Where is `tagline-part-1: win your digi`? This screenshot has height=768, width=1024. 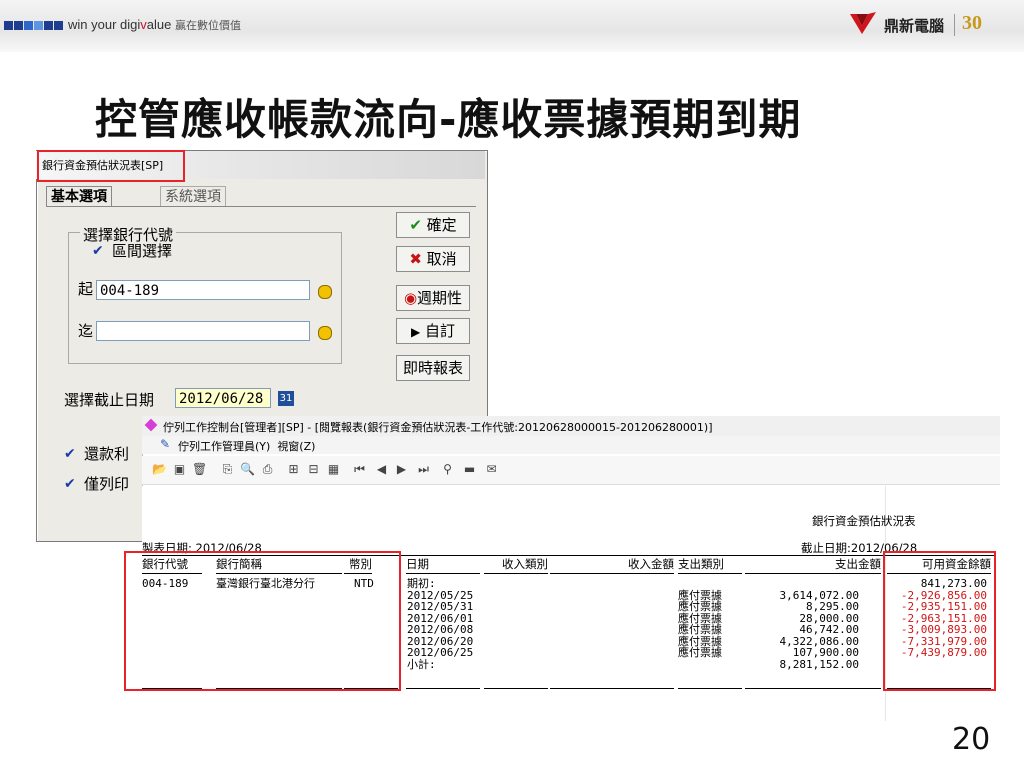 tagline-part-1: win your digi is located at coordinates (104, 24).